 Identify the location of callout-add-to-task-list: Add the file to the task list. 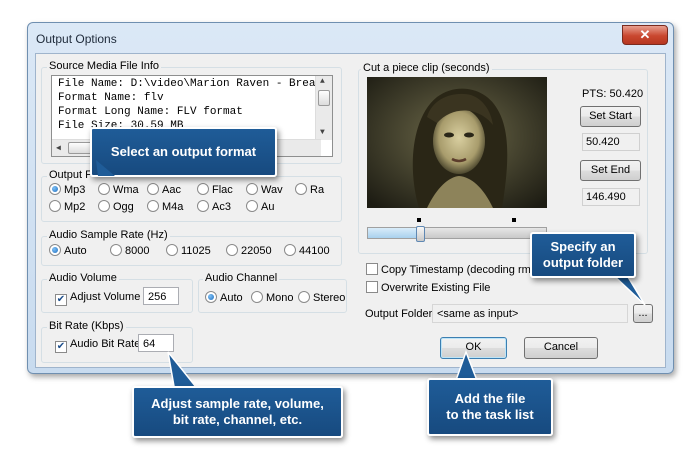
(490, 407).